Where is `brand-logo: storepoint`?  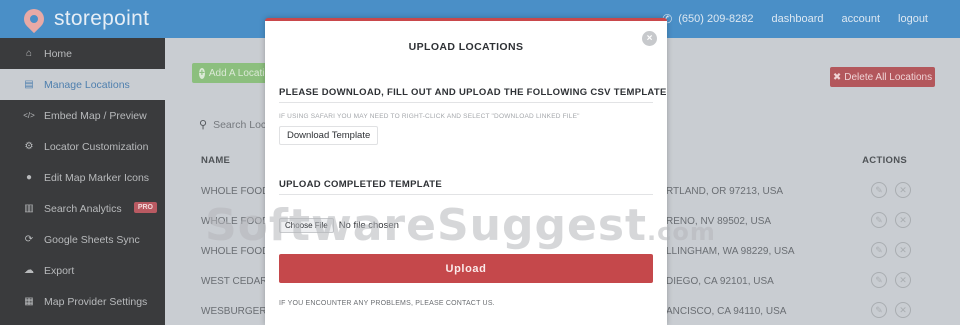 brand-logo: storepoint is located at coordinates (84, 19).